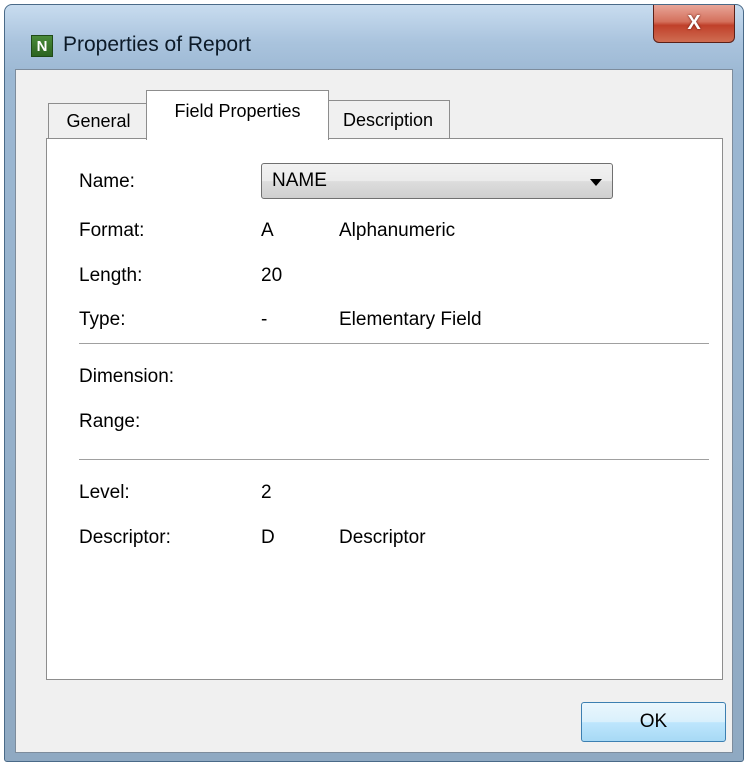 The image size is (752, 768). What do you see at coordinates (112, 230) in the screenshot?
I see `format-label: Format:` at bounding box center [112, 230].